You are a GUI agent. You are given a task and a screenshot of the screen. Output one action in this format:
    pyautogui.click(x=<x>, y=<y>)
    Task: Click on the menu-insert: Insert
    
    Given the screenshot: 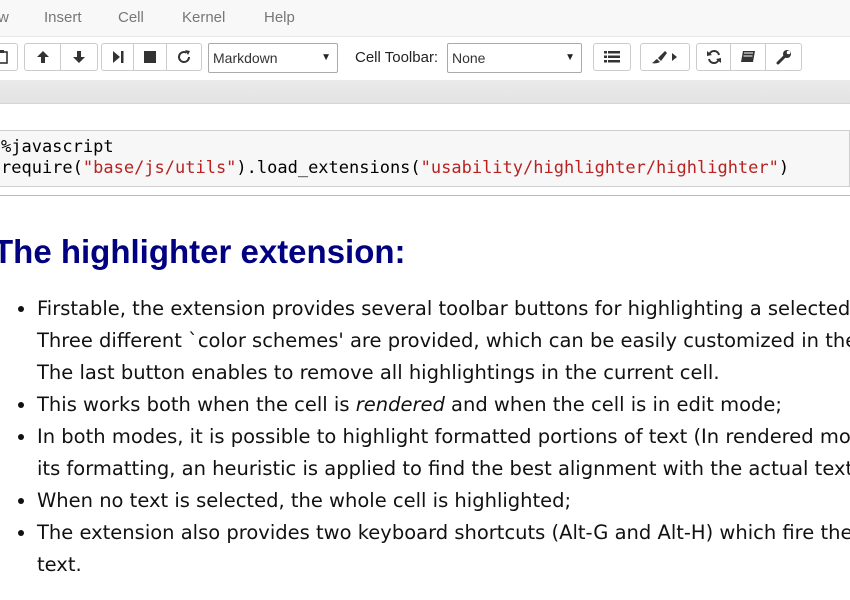 What is the action you would take?
    pyautogui.click(x=63, y=17)
    